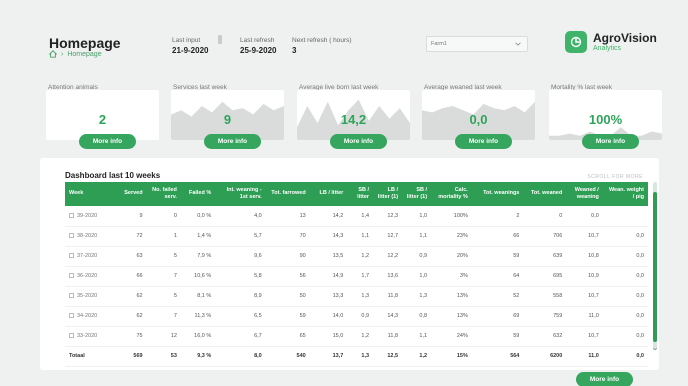 The height and width of the screenshot is (386, 688). Describe the element at coordinates (329, 194) in the screenshot. I see `column-header: LB / litter` at that location.